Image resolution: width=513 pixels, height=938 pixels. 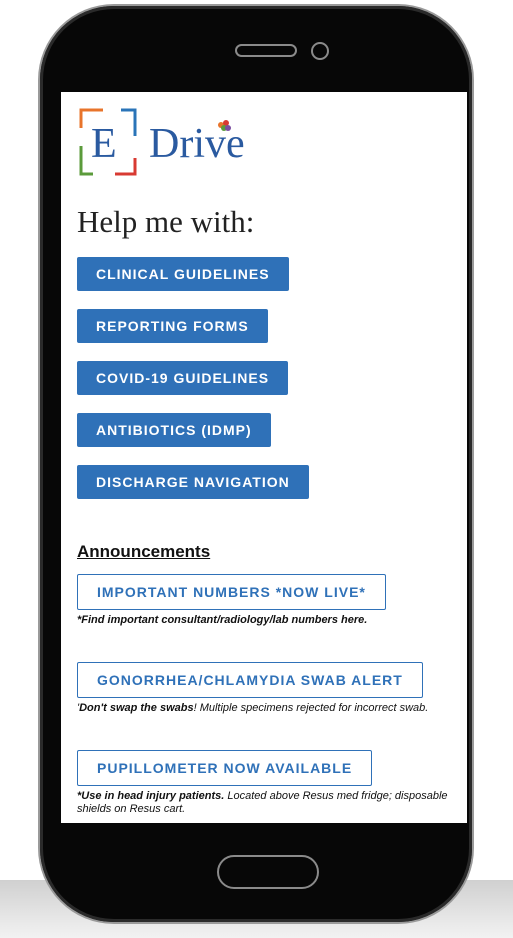 I want to click on pupillometer-button: PUPILLOMETER NOW AVAILABLE, so click(x=225, y=768).